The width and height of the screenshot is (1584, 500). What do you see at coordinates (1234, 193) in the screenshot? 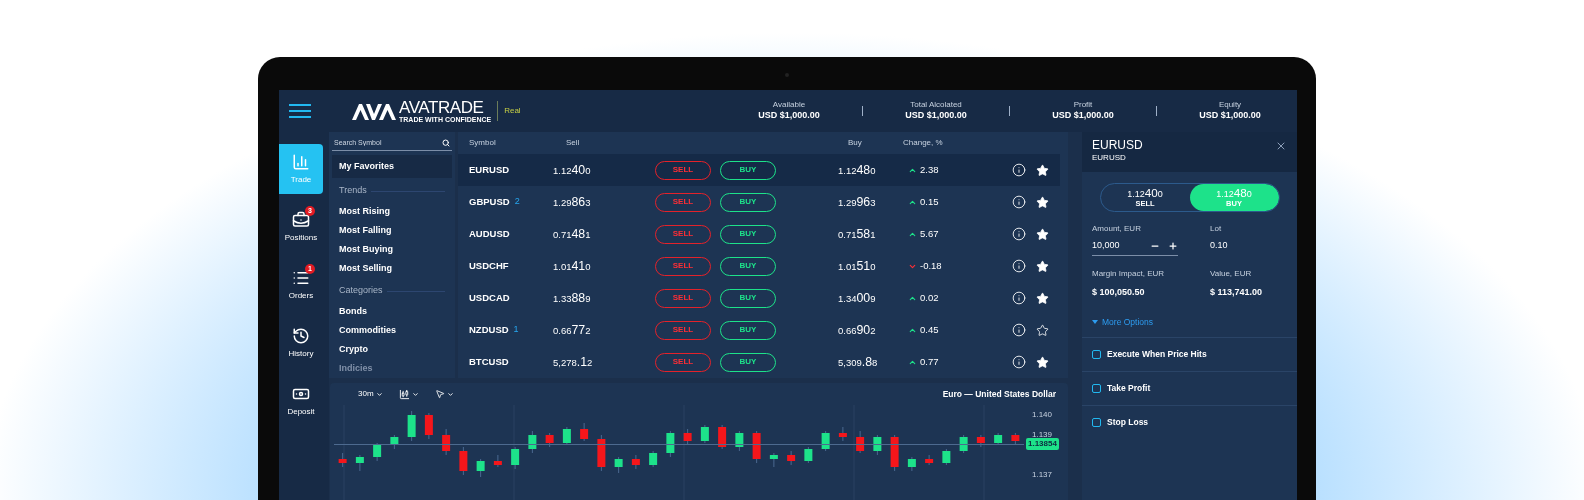
I see `side-price: 1.12480` at bounding box center [1234, 193].